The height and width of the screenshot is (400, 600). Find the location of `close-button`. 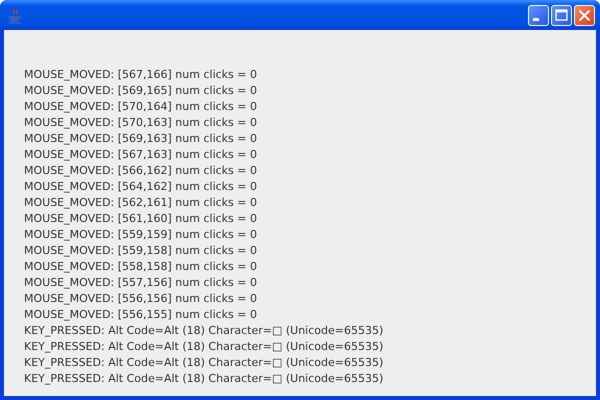

close-button is located at coordinates (584, 15).